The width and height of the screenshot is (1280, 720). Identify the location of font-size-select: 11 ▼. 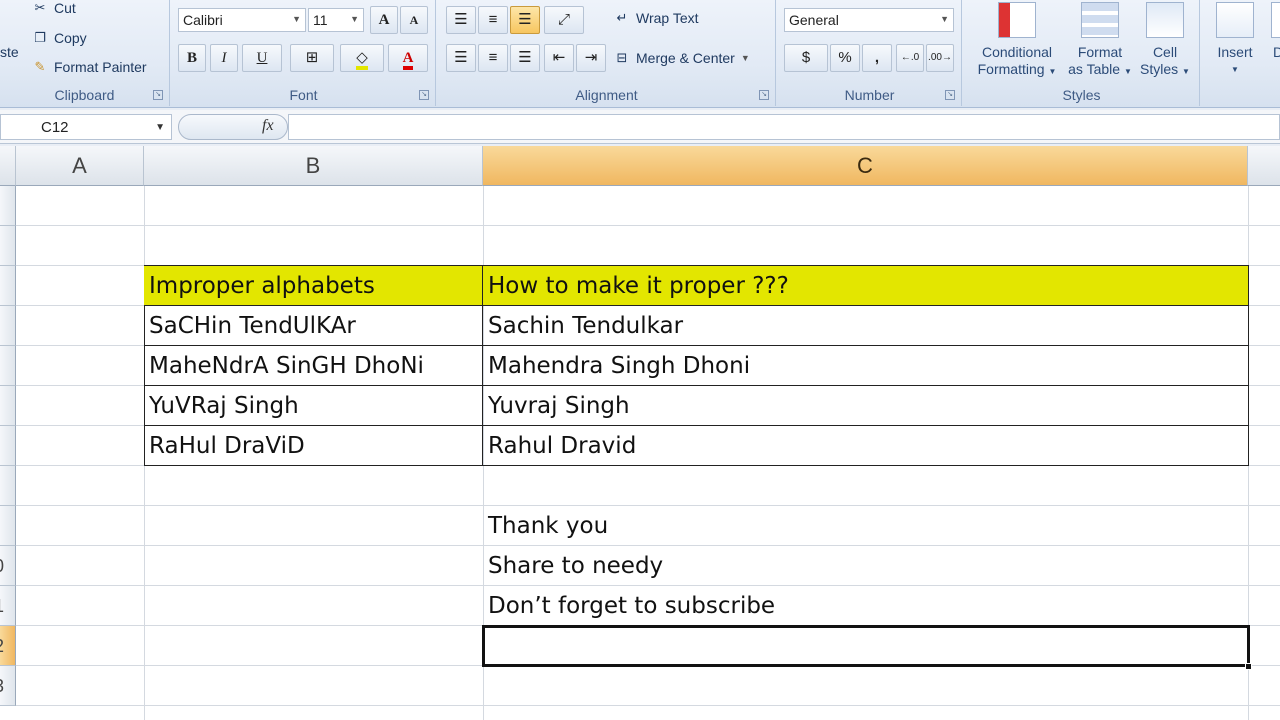
(336, 20).